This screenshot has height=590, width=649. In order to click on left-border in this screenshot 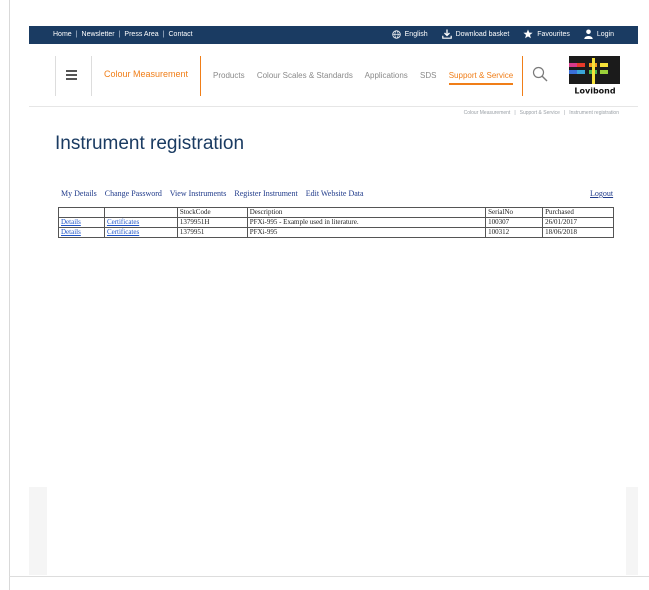, I will do `click(9, 295)`.